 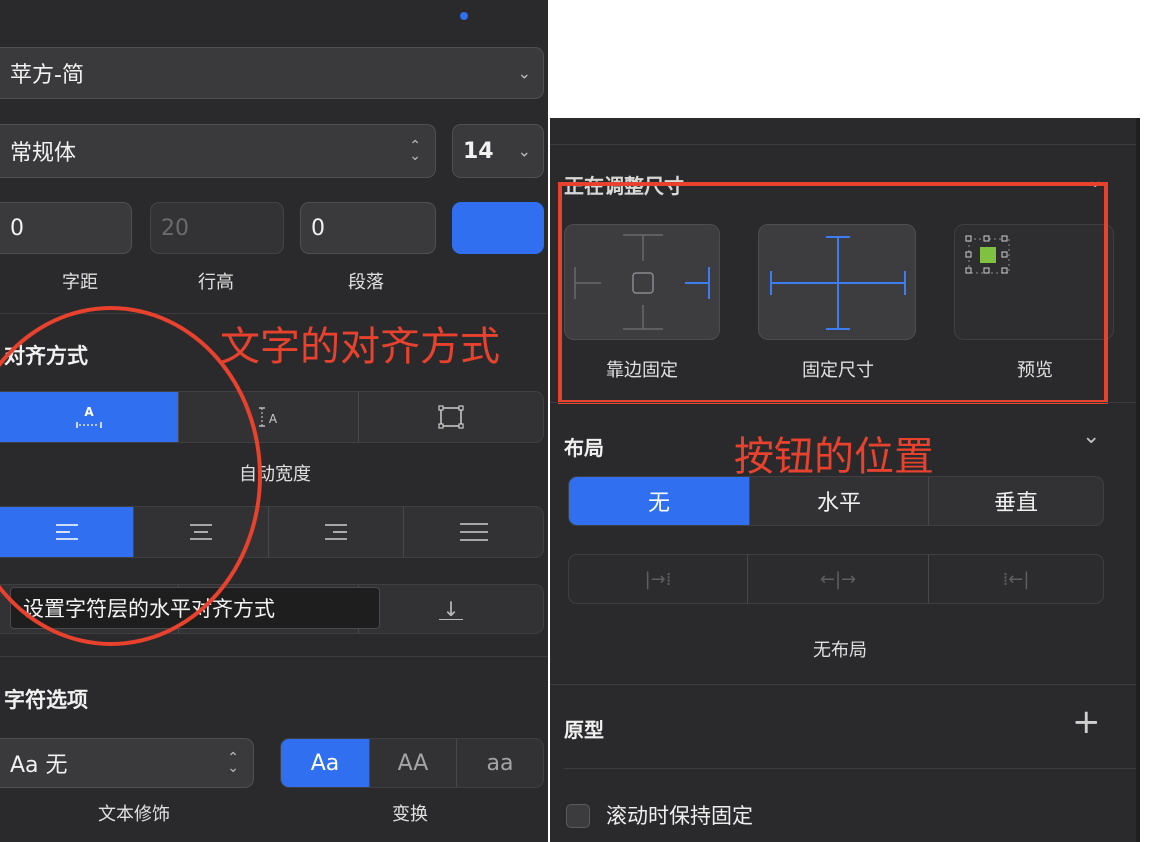 I want to click on fixed-size-option, so click(x=451, y=417).